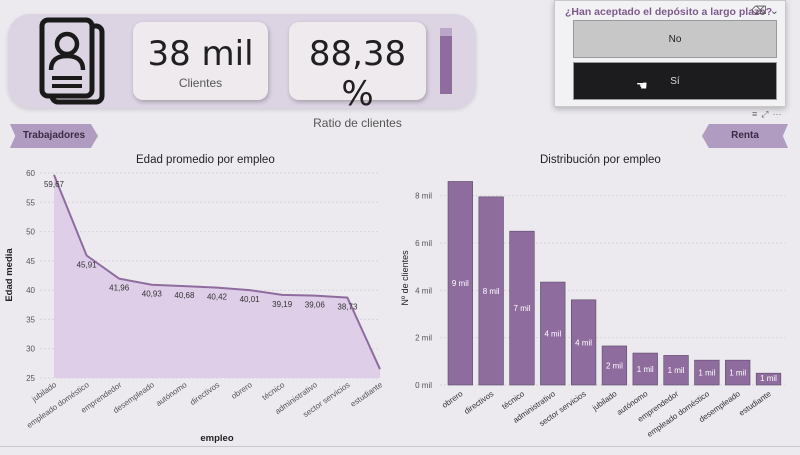 This screenshot has width=800, height=455. Describe the element at coordinates (460, 283) in the screenshot. I see `bar-data-label: 9 mil` at that location.